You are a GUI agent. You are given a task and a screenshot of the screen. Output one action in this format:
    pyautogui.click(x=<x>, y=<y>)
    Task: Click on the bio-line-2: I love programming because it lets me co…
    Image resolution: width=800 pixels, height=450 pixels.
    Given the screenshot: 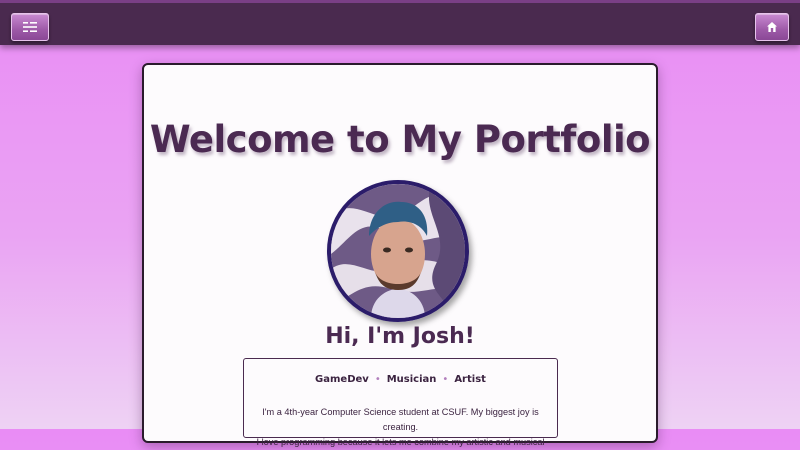 What is the action you would take?
    pyautogui.click(x=400, y=442)
    